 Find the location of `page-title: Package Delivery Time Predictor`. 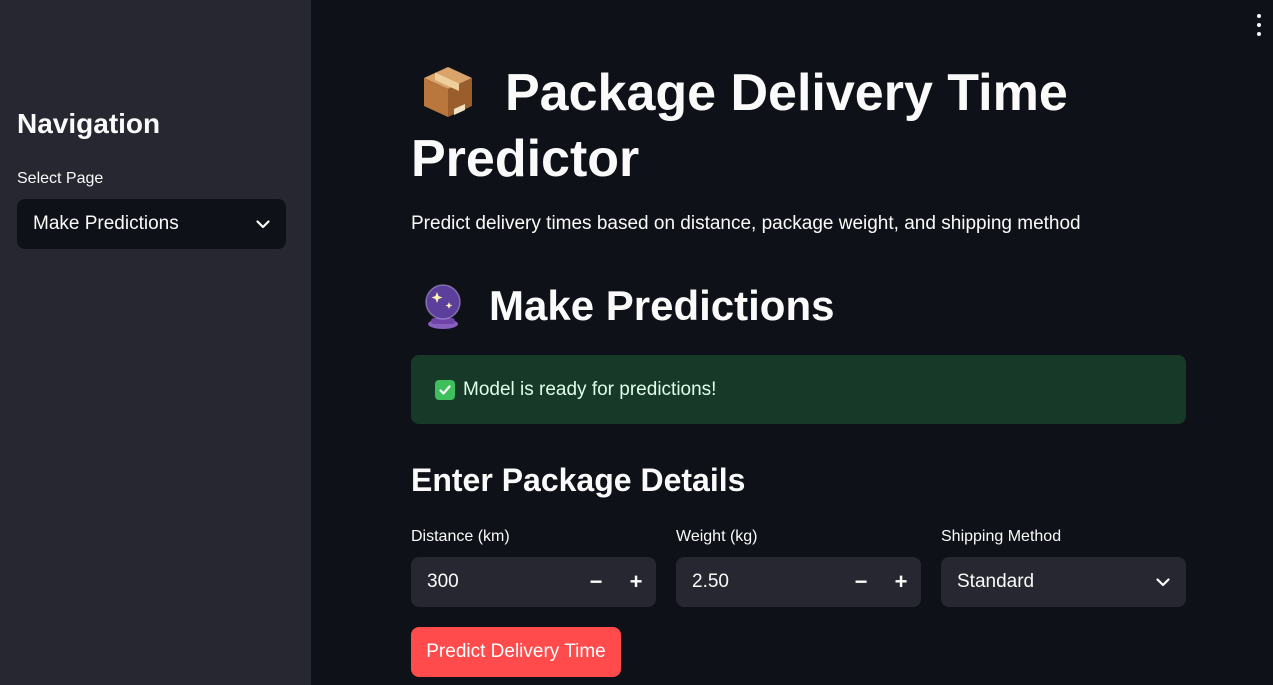

page-title: Package Delivery Time Predictor is located at coordinates (798, 126).